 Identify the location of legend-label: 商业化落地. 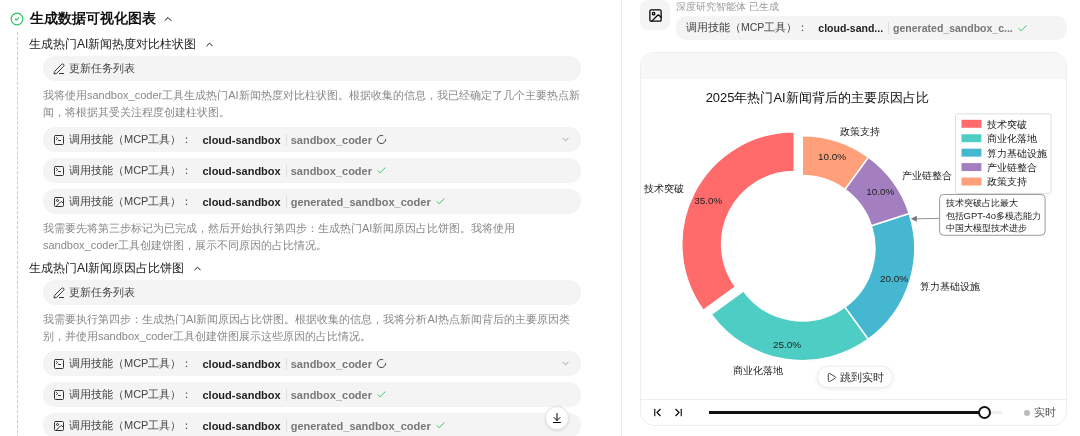
(1012, 138).